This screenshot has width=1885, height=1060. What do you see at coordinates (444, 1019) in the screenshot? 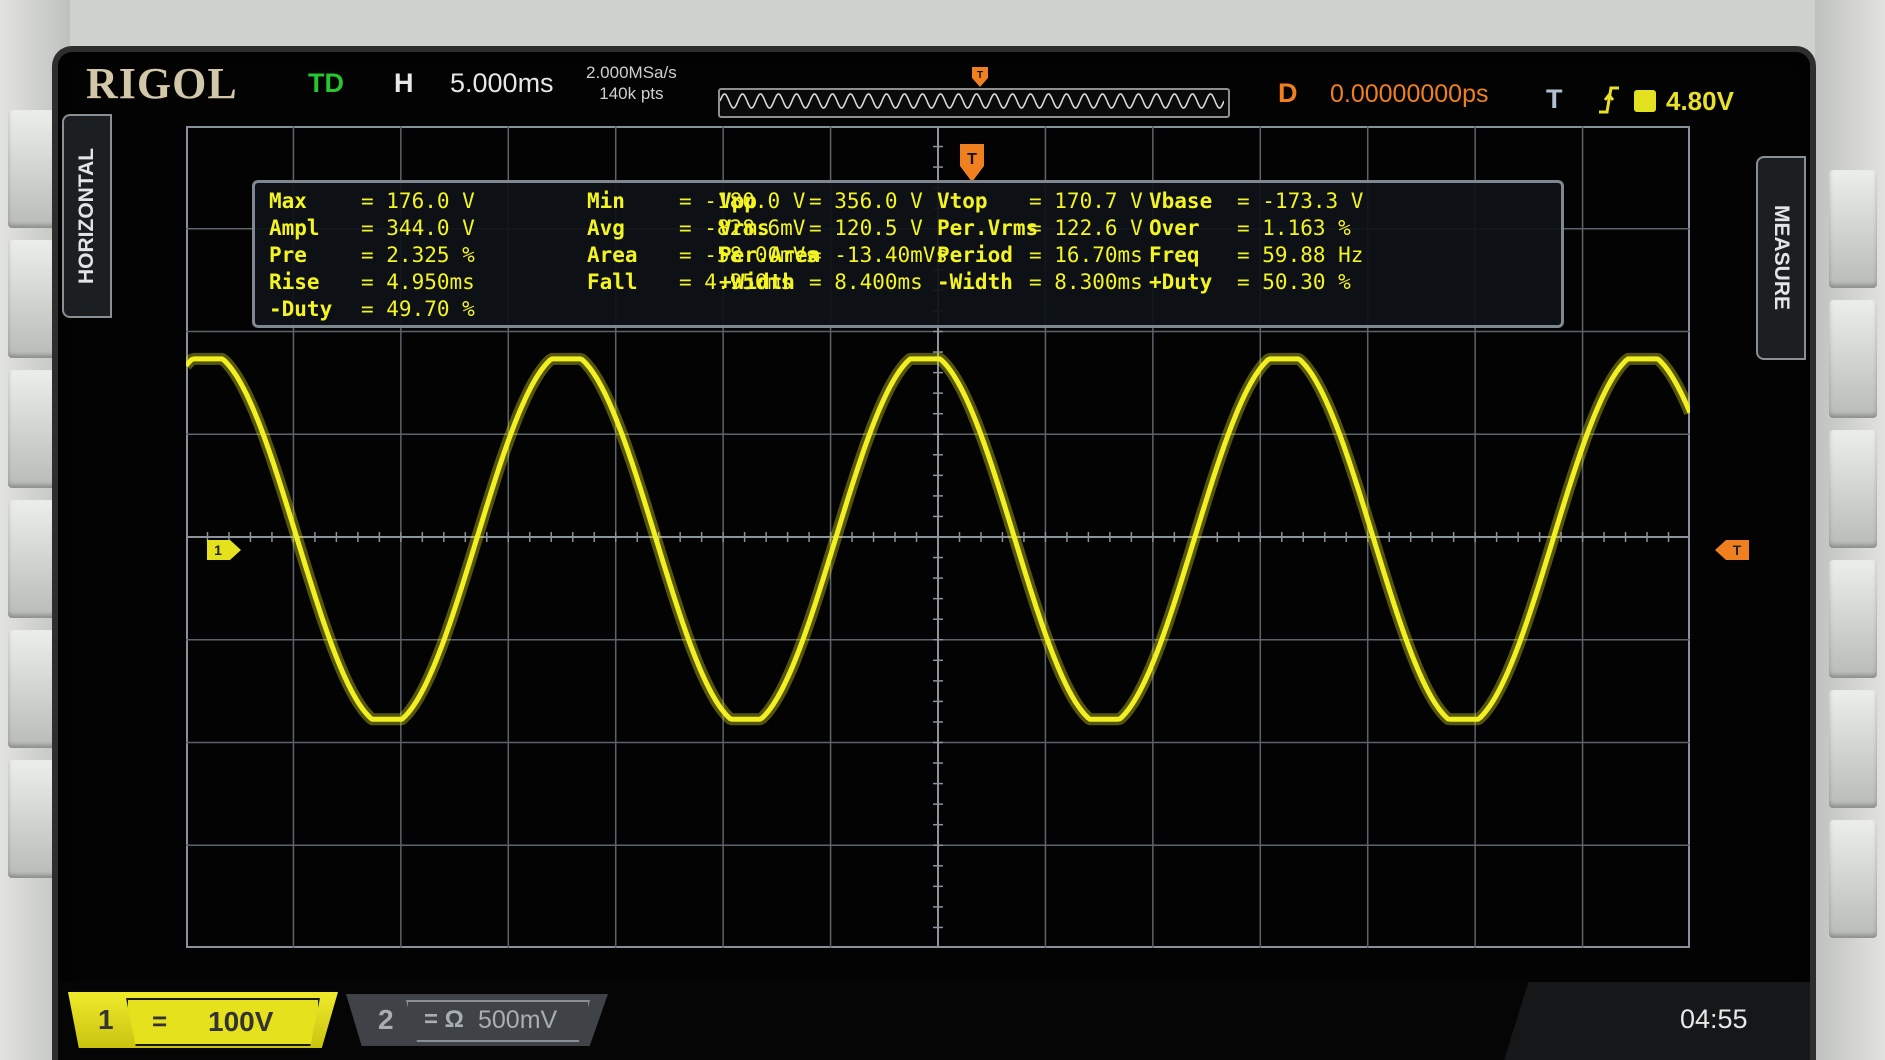
I see `channel2-coupling: = Ω` at bounding box center [444, 1019].